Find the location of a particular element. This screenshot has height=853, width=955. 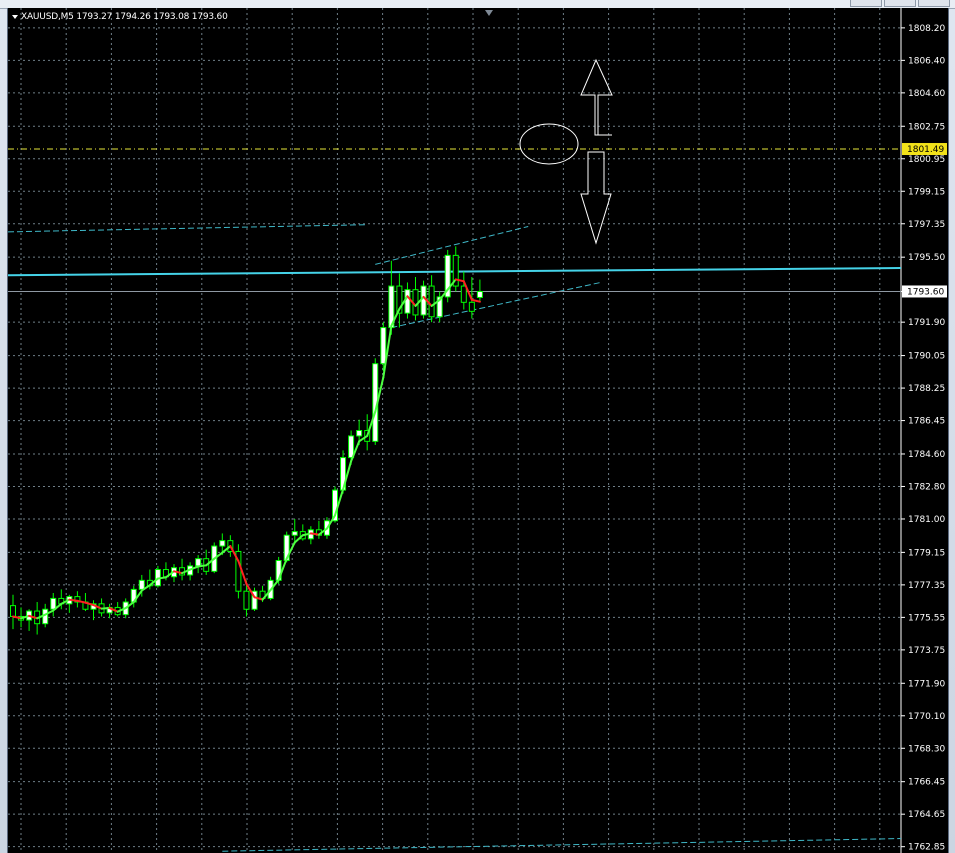

y-tick-label: 1782.80 is located at coordinates (926, 487).